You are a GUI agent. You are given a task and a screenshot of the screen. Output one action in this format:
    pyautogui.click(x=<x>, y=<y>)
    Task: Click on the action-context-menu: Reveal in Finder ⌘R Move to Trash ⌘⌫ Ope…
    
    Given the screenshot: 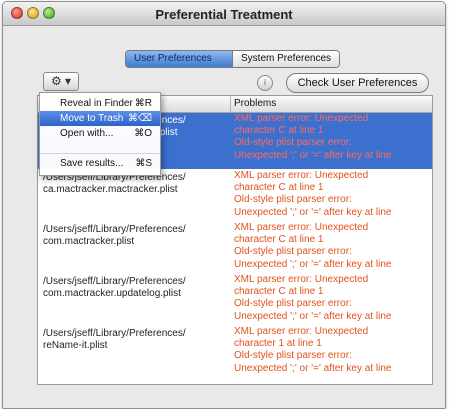 What is the action you would take?
    pyautogui.click(x=100, y=134)
    